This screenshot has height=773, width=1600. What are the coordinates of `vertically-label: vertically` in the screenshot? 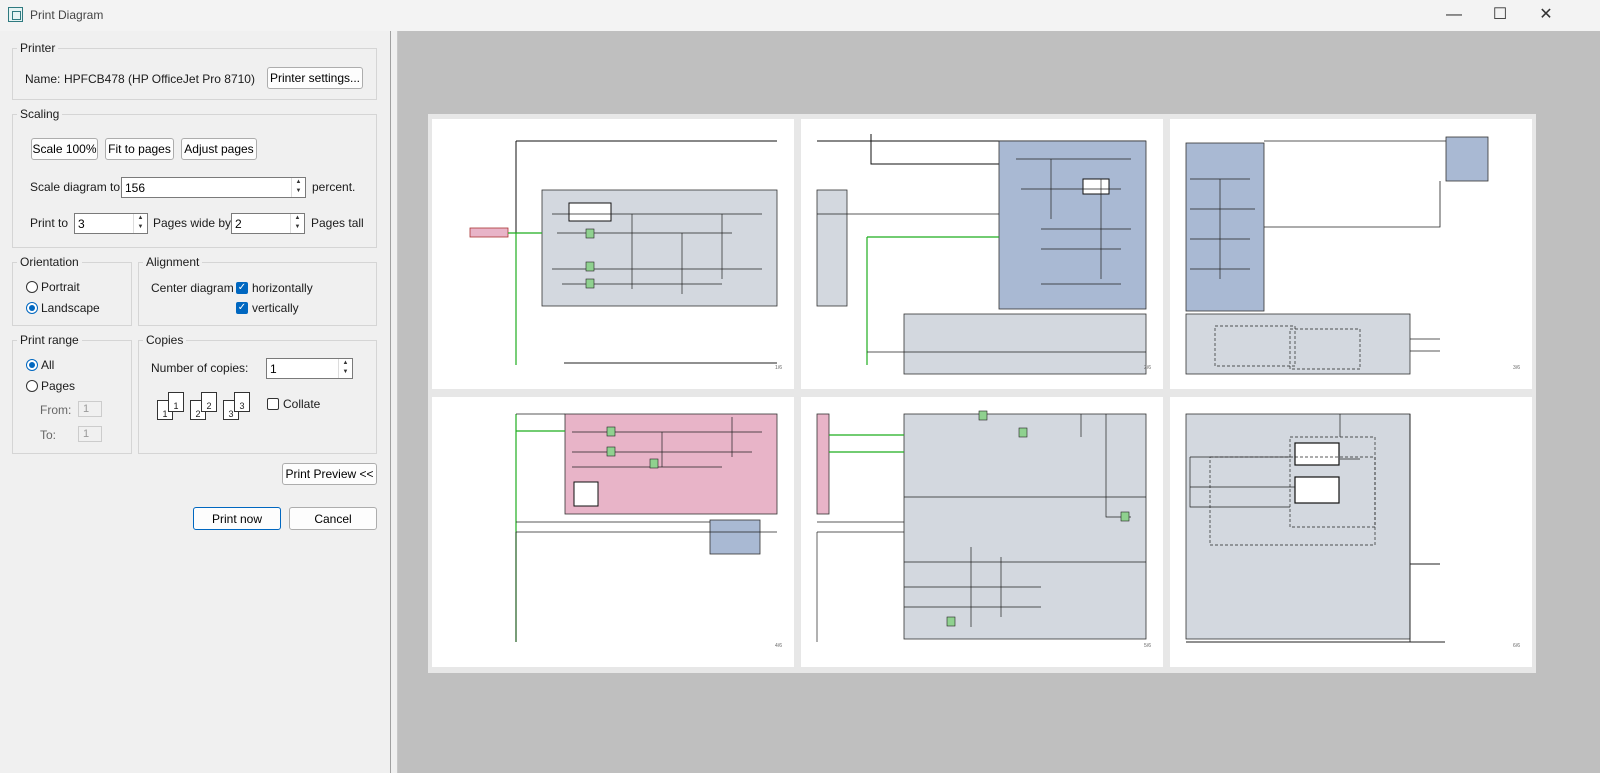 It's located at (275, 308).